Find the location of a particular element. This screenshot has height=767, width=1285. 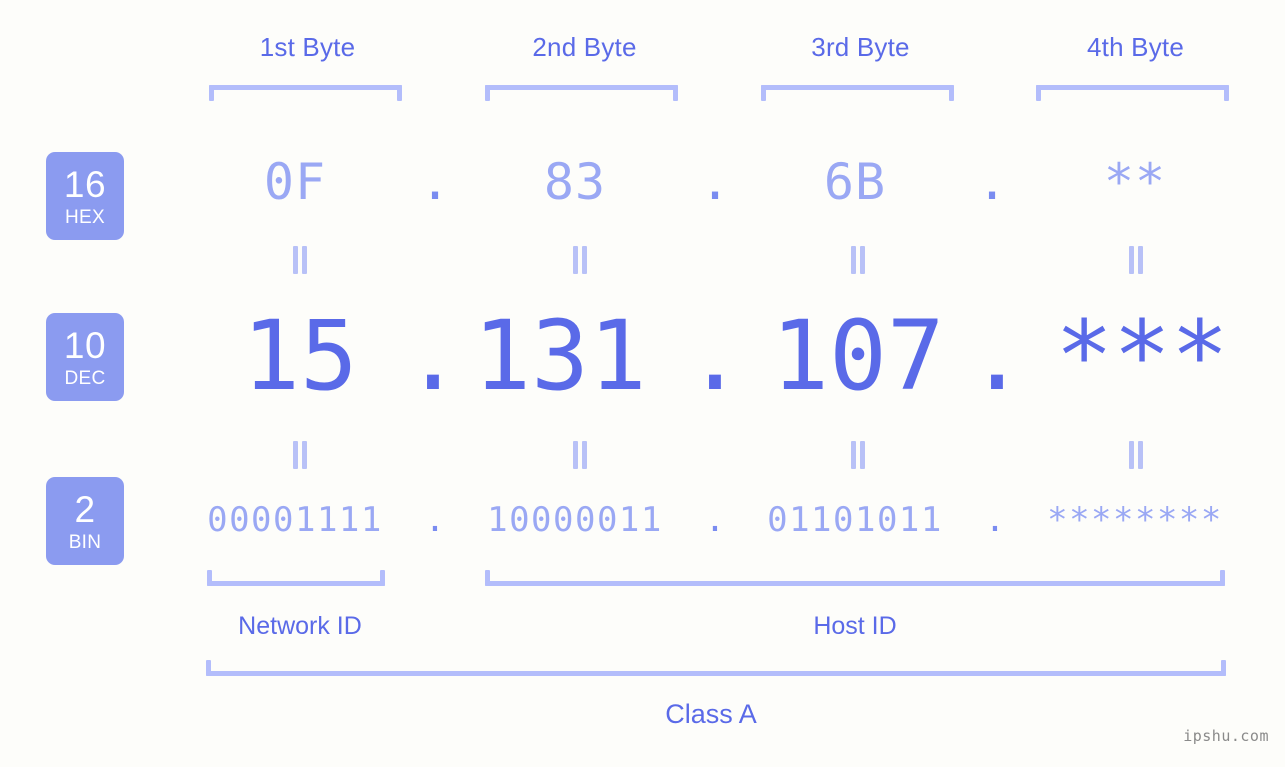

dec-byte-1: 15 is located at coordinates (300, 356).